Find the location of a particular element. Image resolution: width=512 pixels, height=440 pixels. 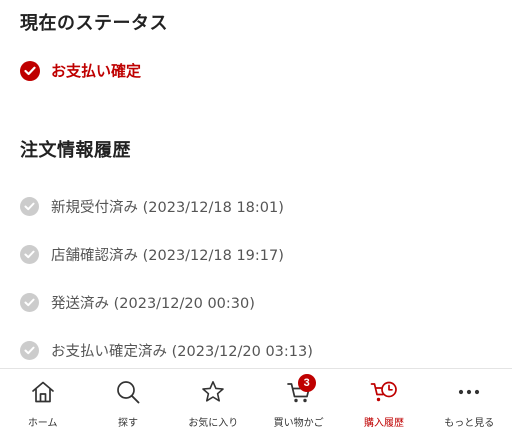

search-icon is located at coordinates (128, 392).